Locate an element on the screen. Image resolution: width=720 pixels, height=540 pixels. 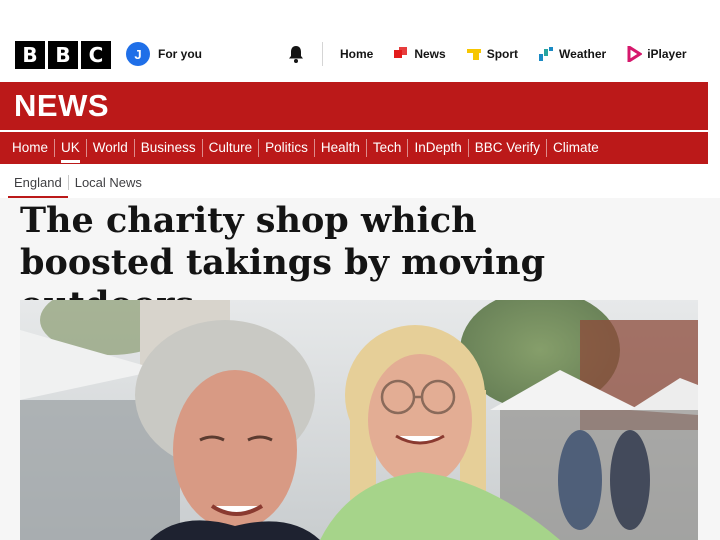
topnav-iplayer: iPlayer is located at coordinates (656, 54).